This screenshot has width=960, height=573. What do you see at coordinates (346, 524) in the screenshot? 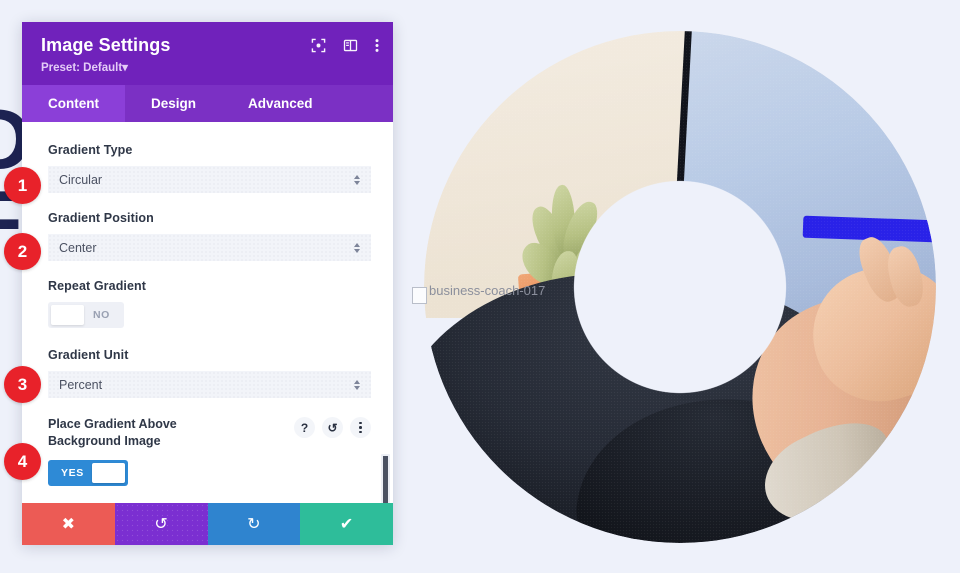
I see `save-button: ✔` at bounding box center [346, 524].